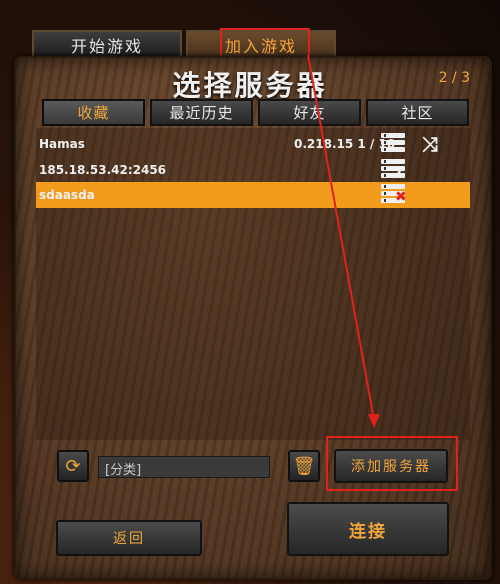 This screenshot has width=500, height=584. I want to click on tab-community: 社区, so click(417, 112).